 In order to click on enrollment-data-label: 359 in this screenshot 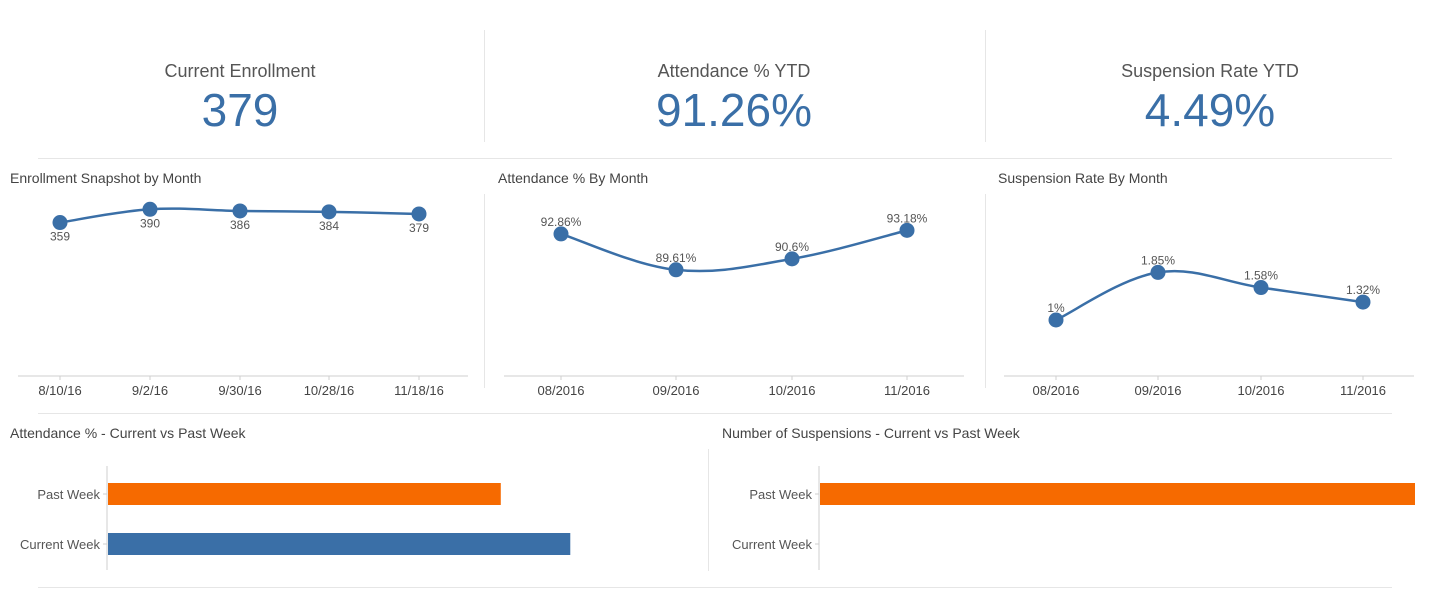, I will do `click(60, 237)`.